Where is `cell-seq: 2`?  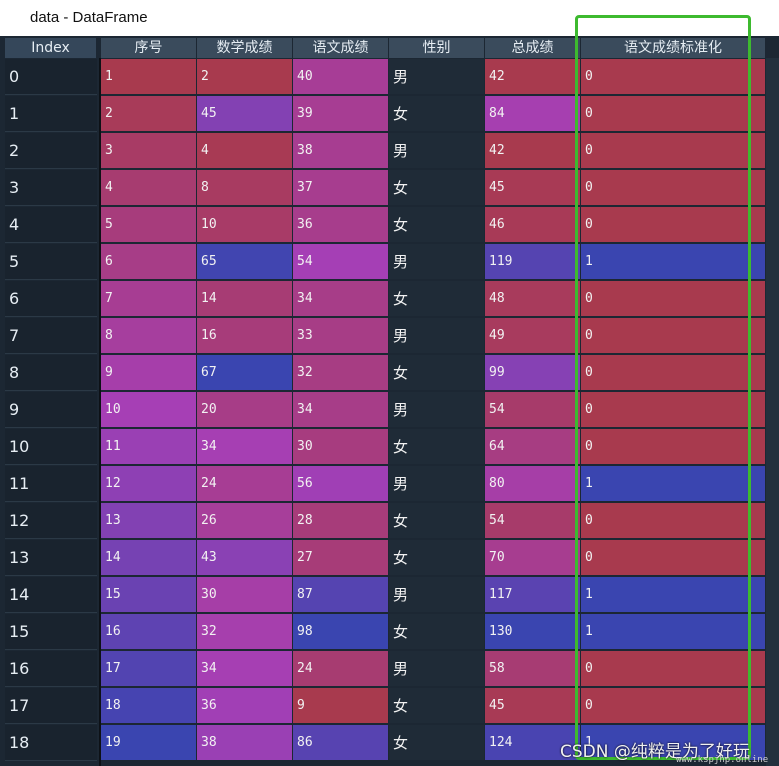
cell-seq: 2 is located at coordinates (149, 114).